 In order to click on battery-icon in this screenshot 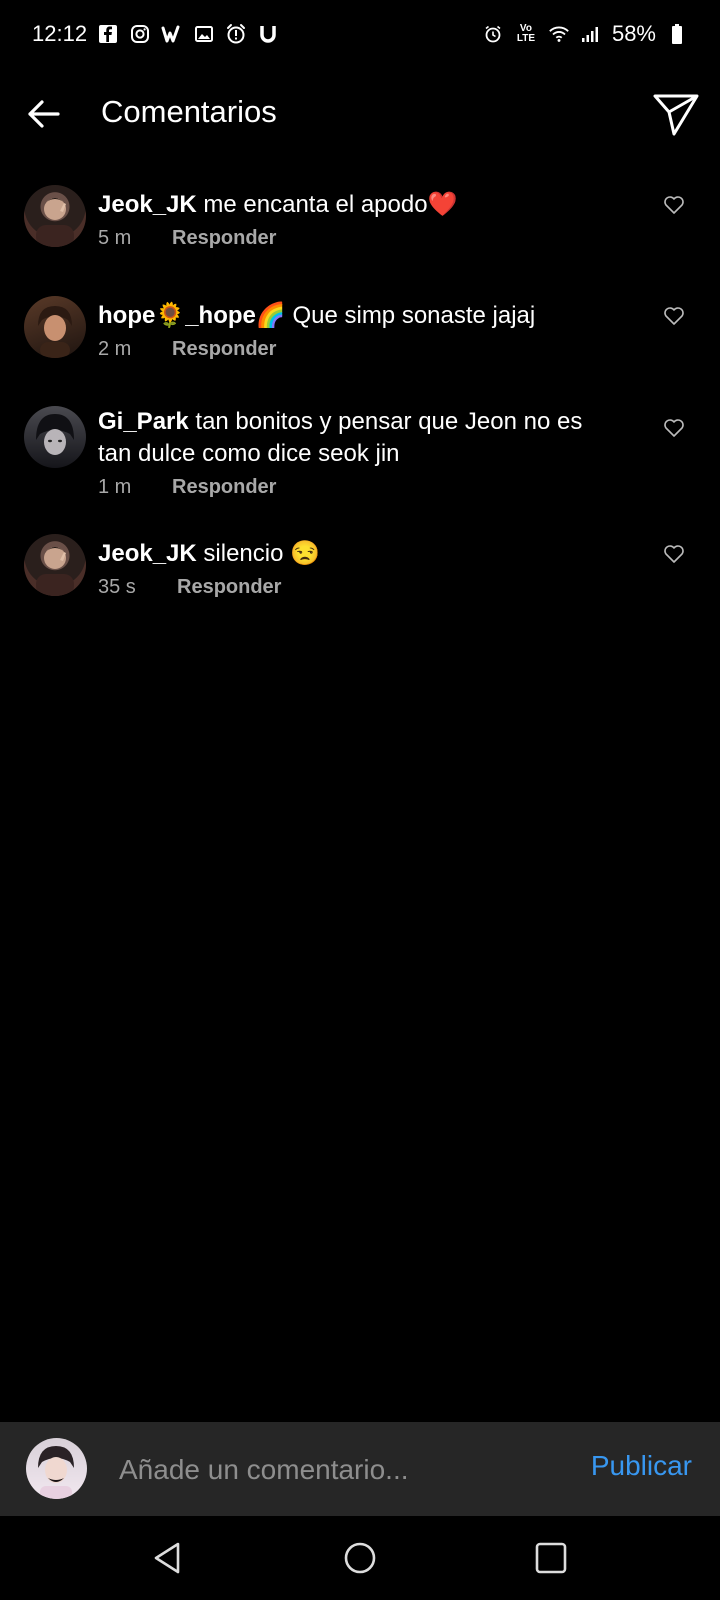, I will do `click(677, 34)`.